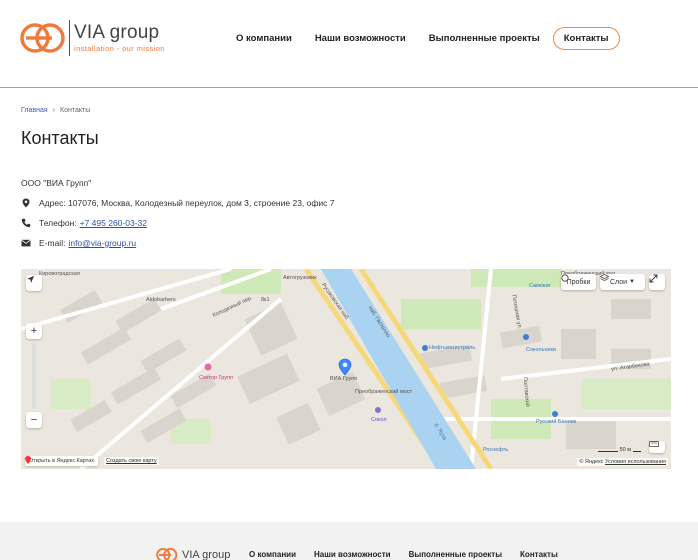 The height and width of the screenshot is (560, 698). What do you see at coordinates (556, 422) in the screenshot?
I see `map-label-russian-banyan: Русский Банник` at bounding box center [556, 422].